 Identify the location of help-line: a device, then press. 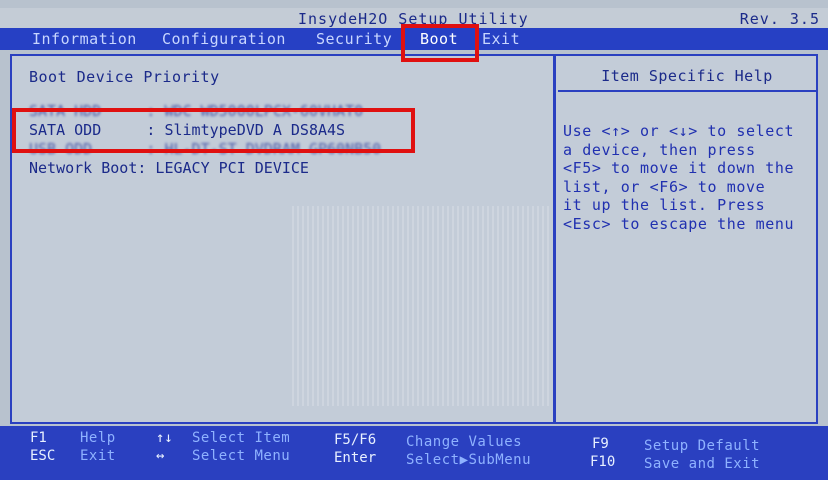
(659, 149).